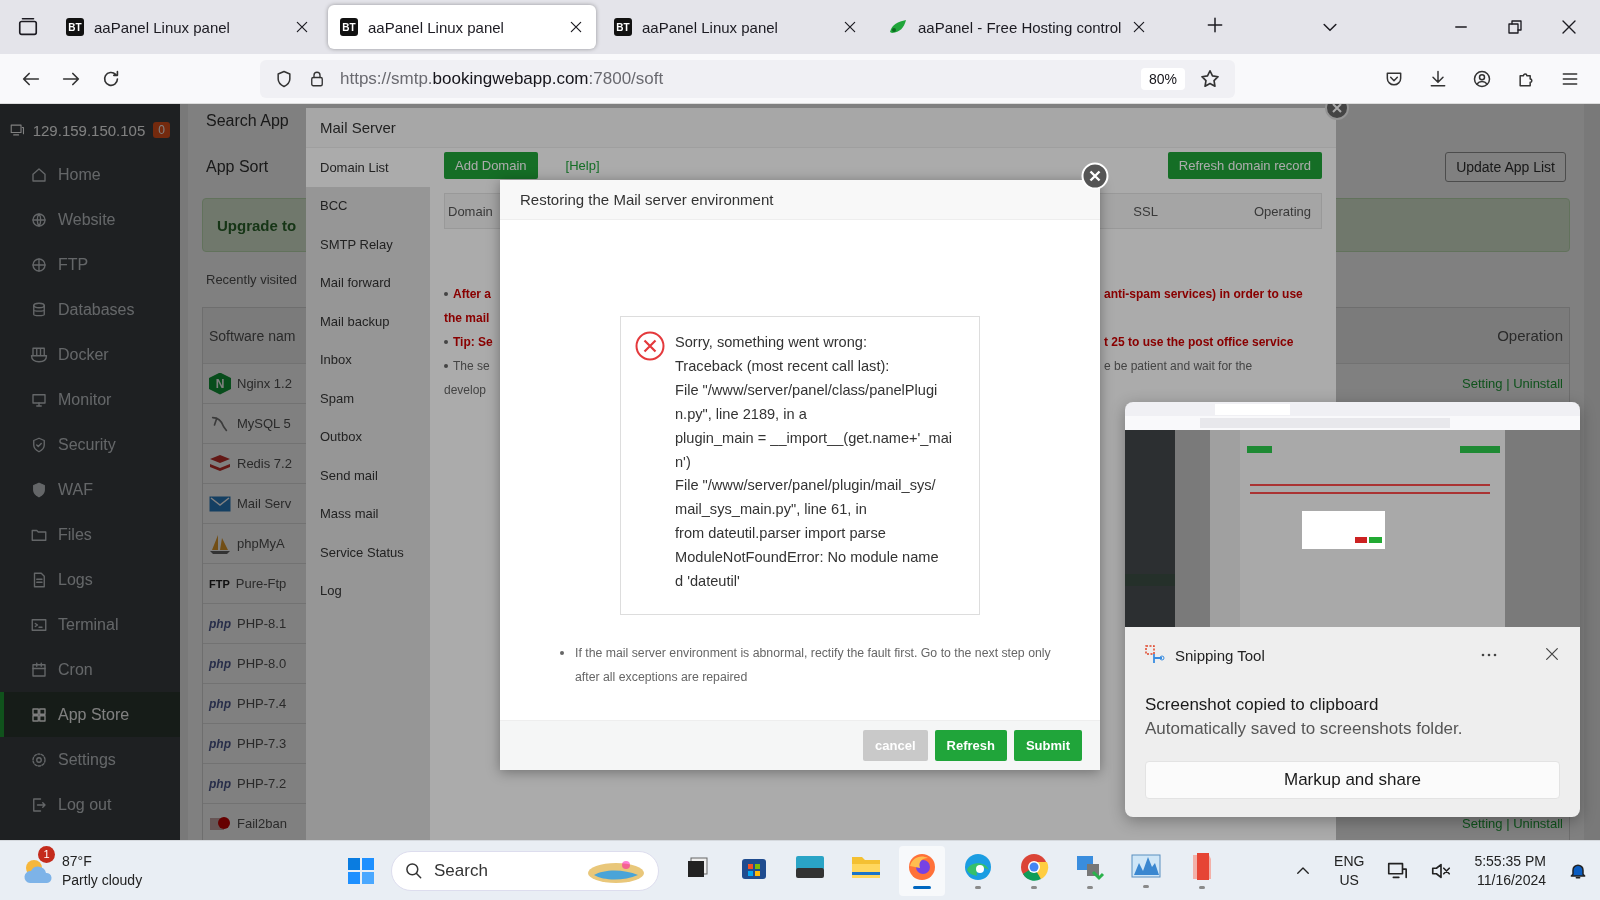 The width and height of the screenshot is (1600, 900). What do you see at coordinates (866, 867) in the screenshot?
I see `folder-icon` at bounding box center [866, 867].